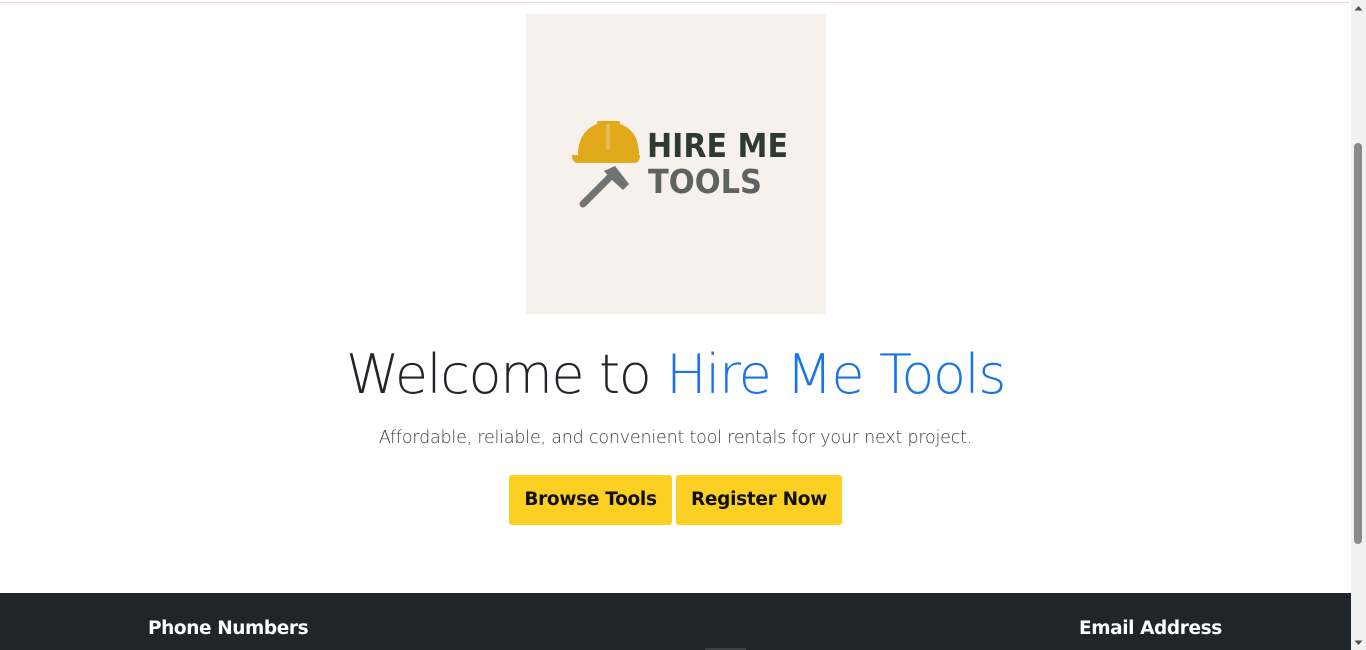 The image size is (1366, 650). Describe the element at coordinates (499, 374) in the screenshot. I see `title-prefix: Welcome to` at that location.